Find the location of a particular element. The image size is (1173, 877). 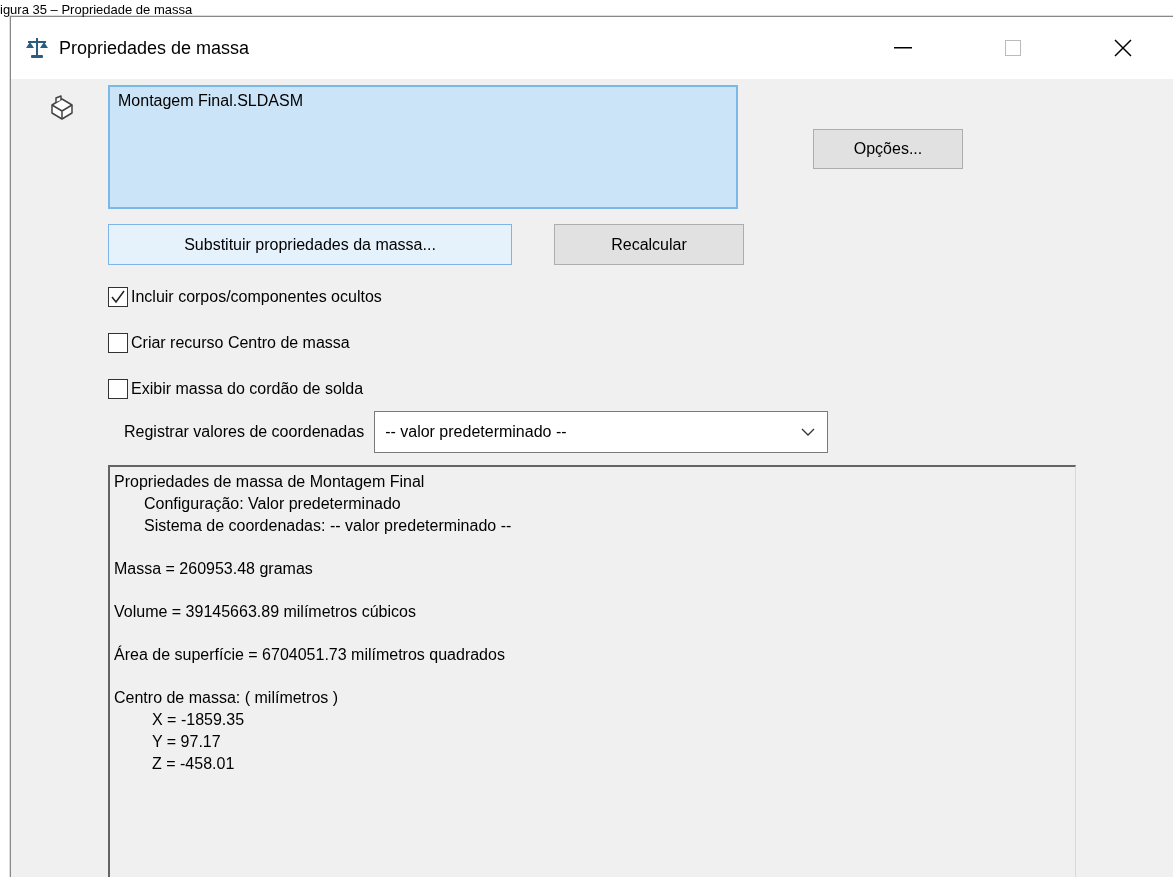

minimize-icon is located at coordinates (903, 48).